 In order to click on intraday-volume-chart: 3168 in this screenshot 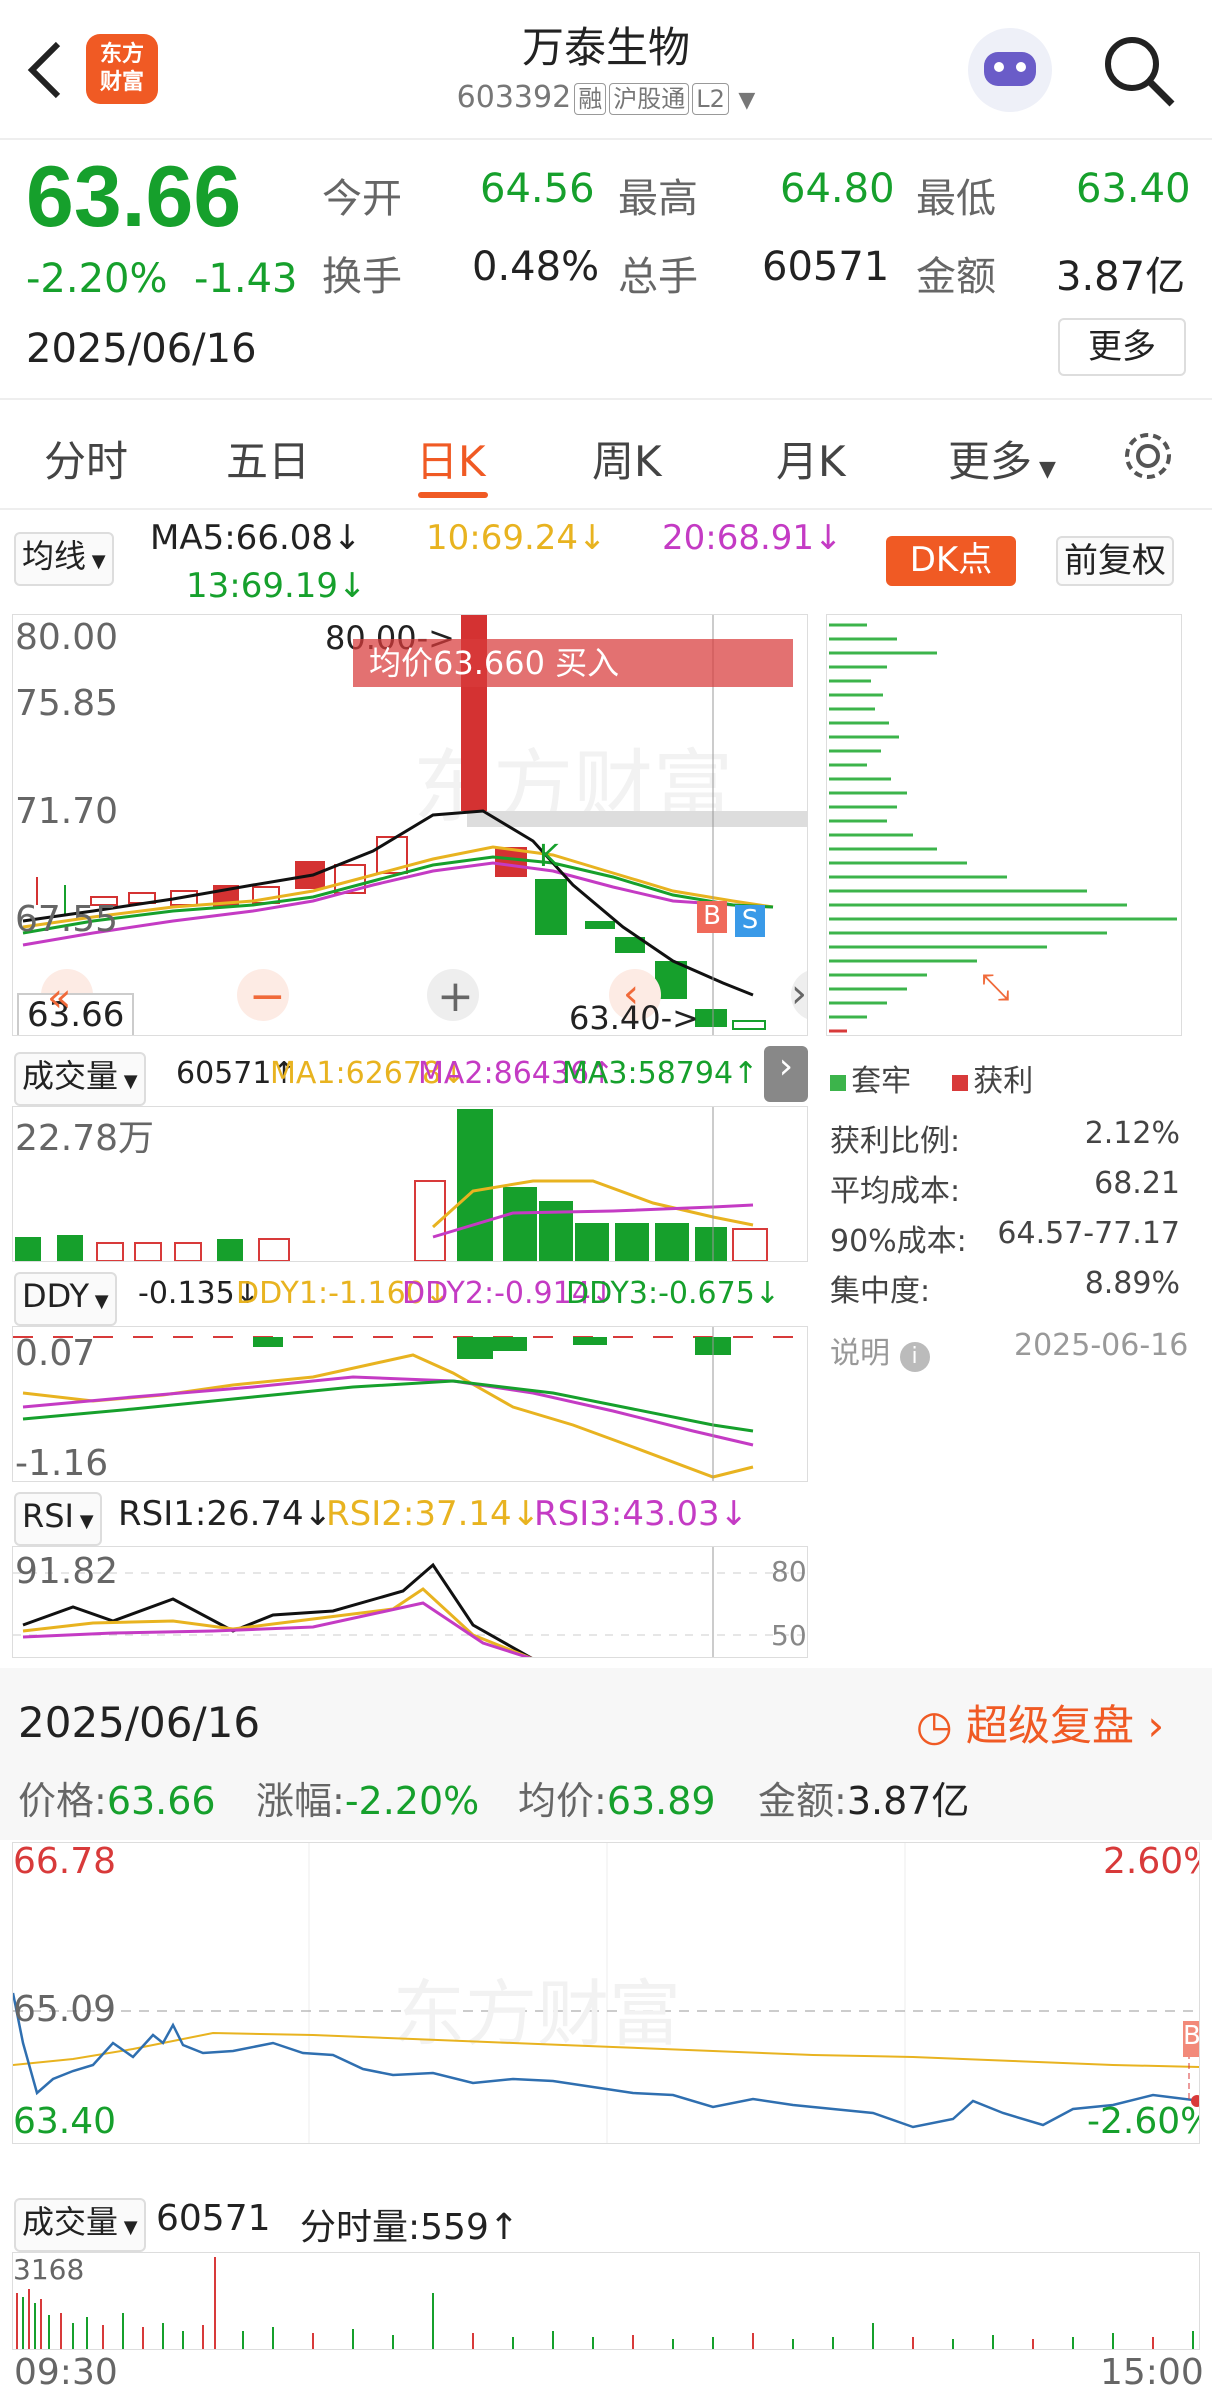, I will do `click(606, 2301)`.